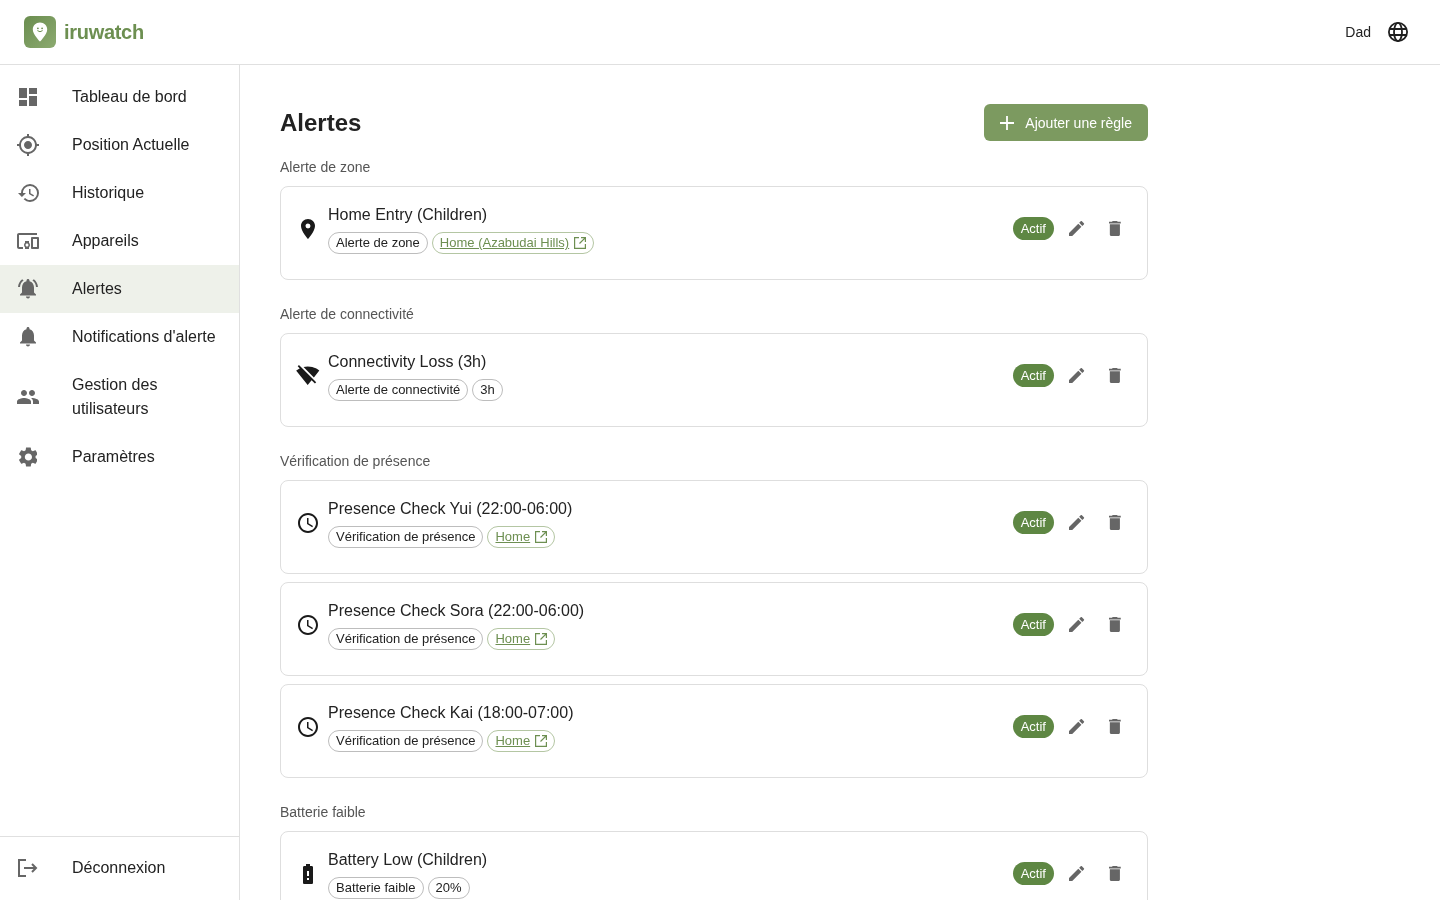  What do you see at coordinates (28, 145) in the screenshot?
I see `crosshair-icon` at bounding box center [28, 145].